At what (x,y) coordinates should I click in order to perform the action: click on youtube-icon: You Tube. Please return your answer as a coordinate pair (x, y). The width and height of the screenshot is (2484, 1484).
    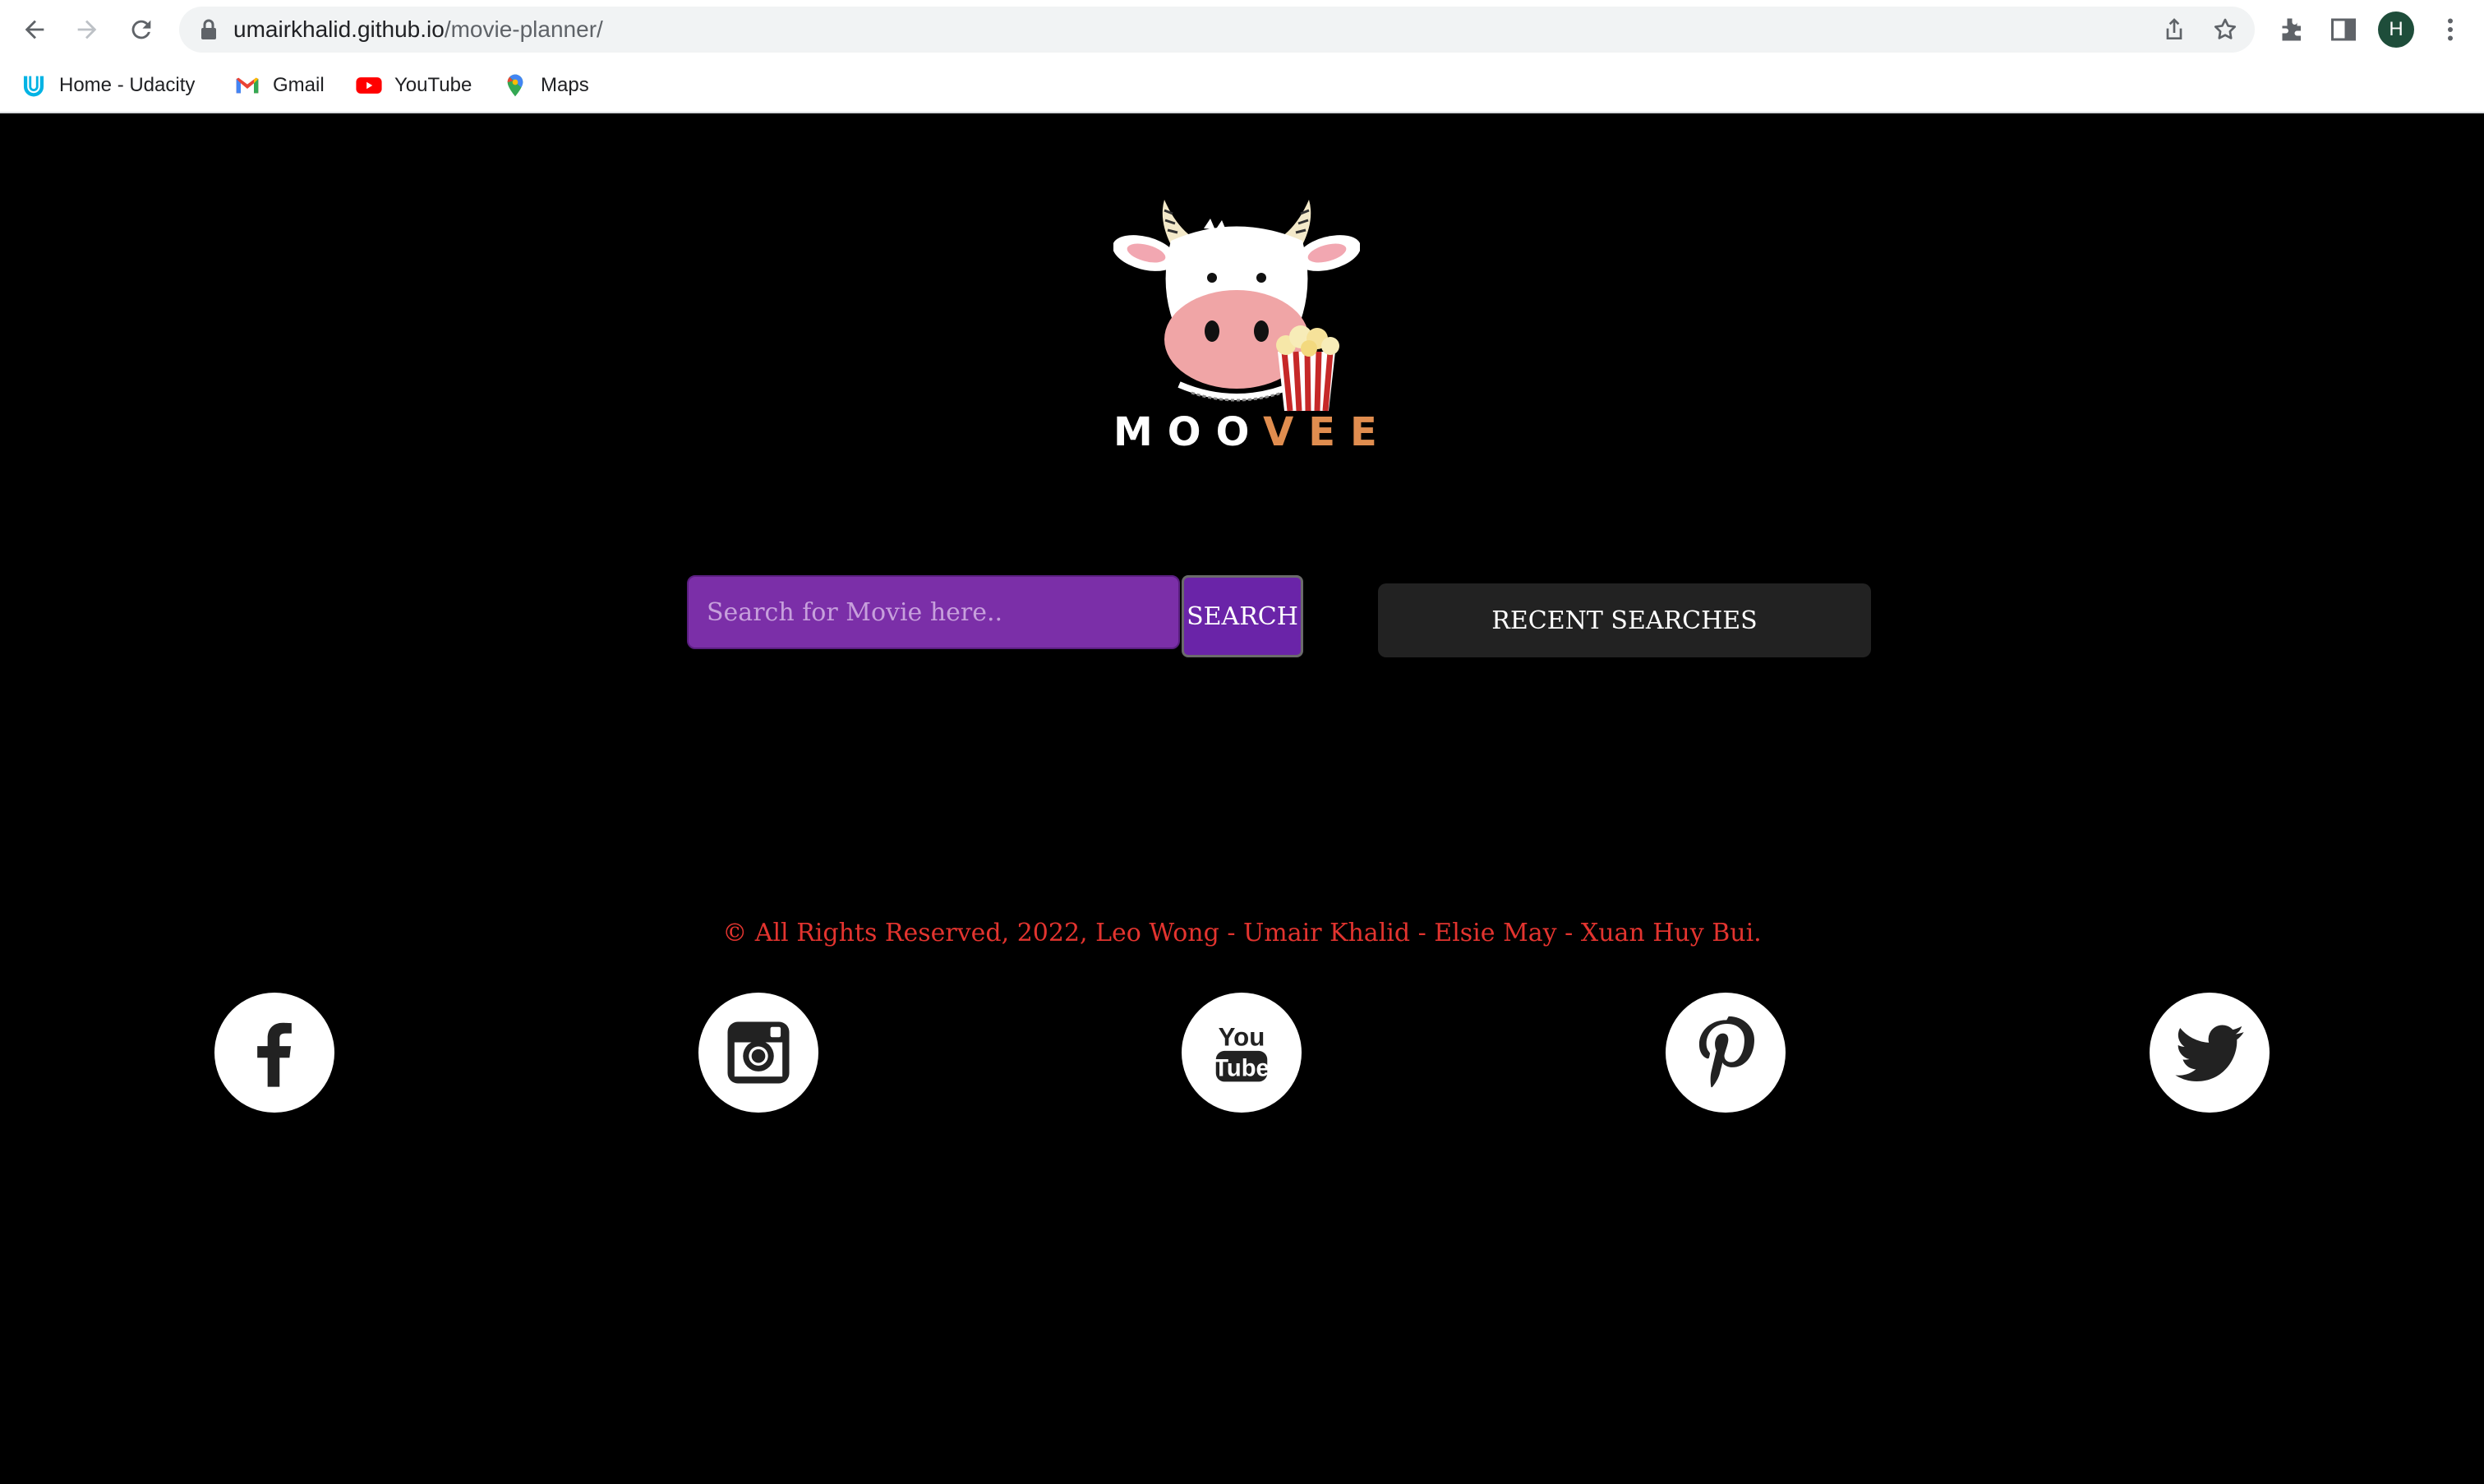
    Looking at the image, I should click on (1242, 1052).